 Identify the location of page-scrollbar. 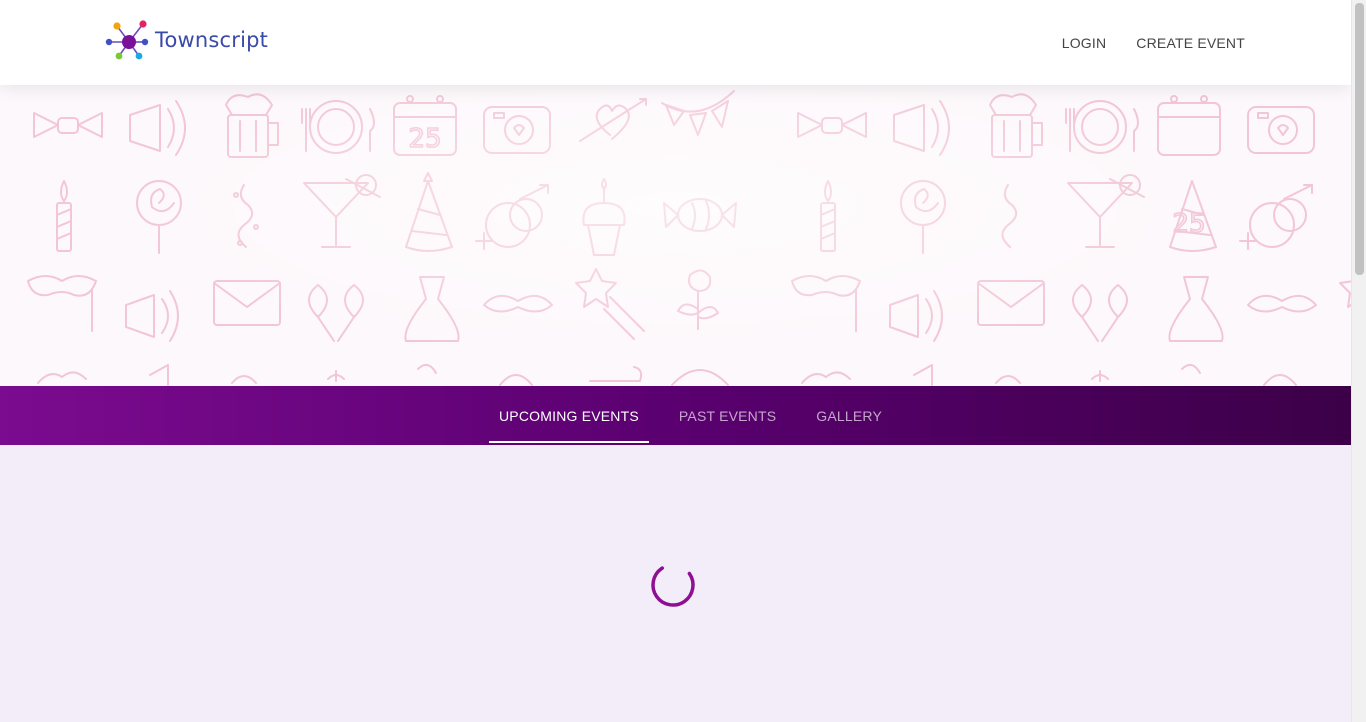
(1358, 361).